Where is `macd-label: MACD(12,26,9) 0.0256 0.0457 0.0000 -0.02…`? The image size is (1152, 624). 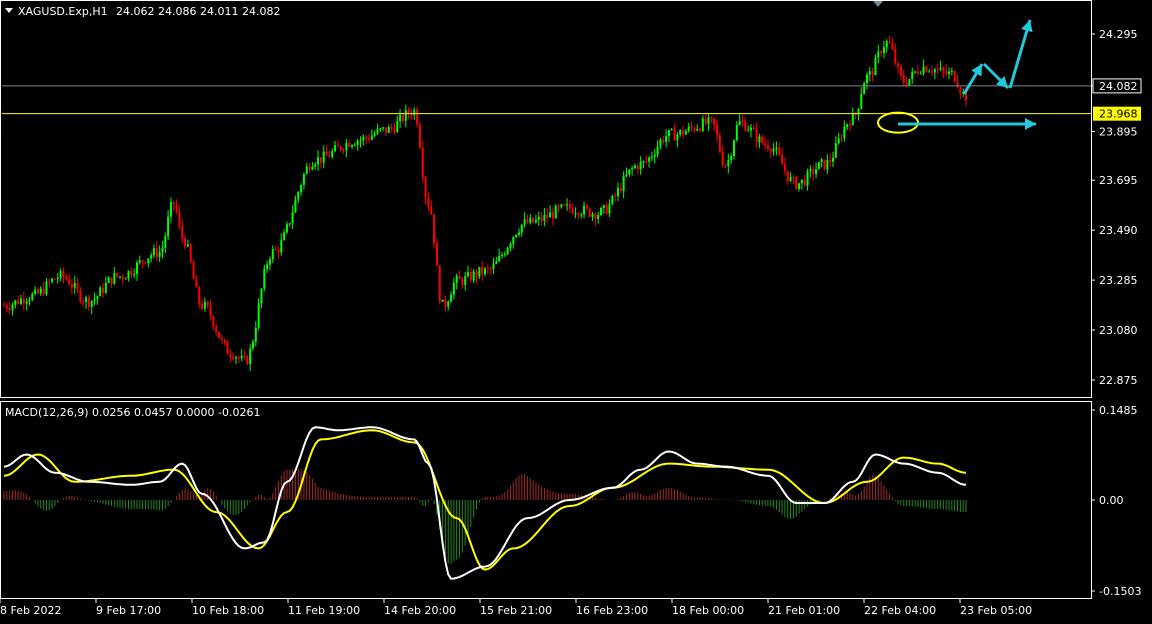
macd-label: MACD(12,26,9) 0.0256 0.0457 0.0000 -0.02… is located at coordinates (132, 412).